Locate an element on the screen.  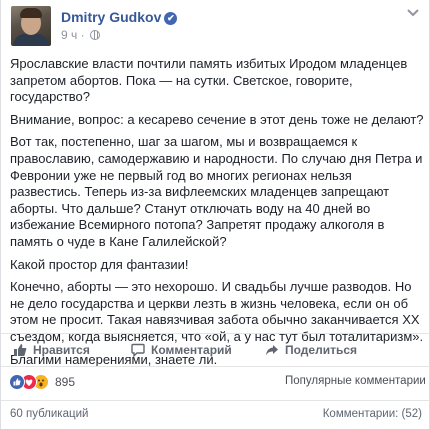
reactions-bar: 895 Популярные комментарии is located at coordinates (215, 380).